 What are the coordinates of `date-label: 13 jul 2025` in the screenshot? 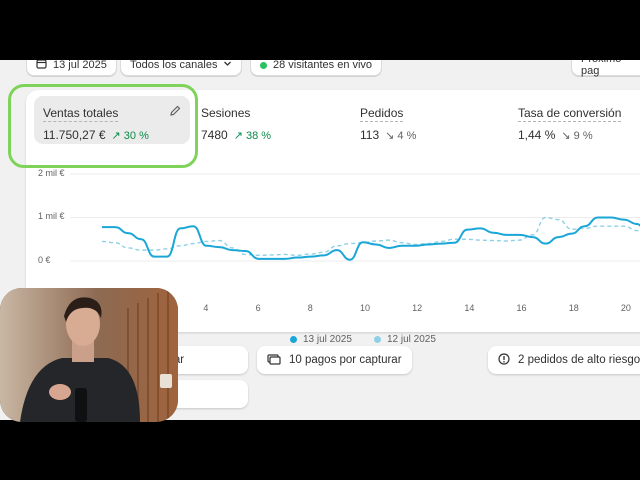 It's located at (80, 65).